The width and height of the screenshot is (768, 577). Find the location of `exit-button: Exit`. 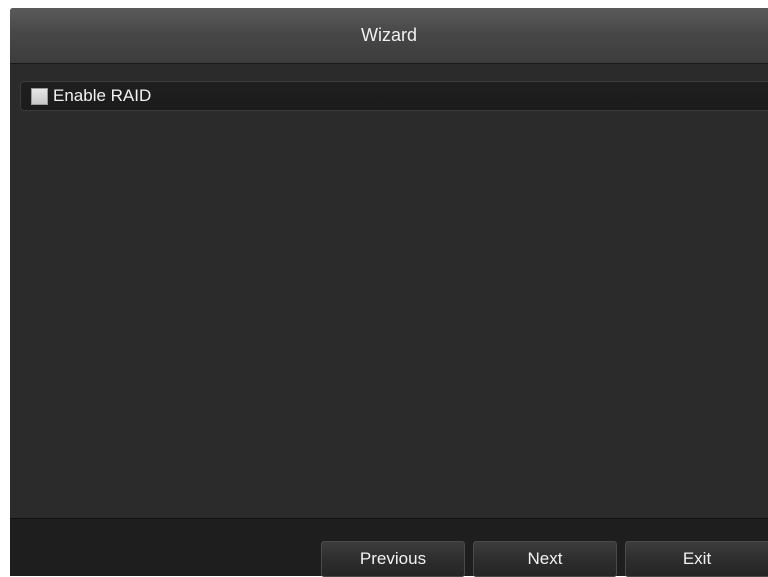

exit-button: Exit is located at coordinates (696, 559).